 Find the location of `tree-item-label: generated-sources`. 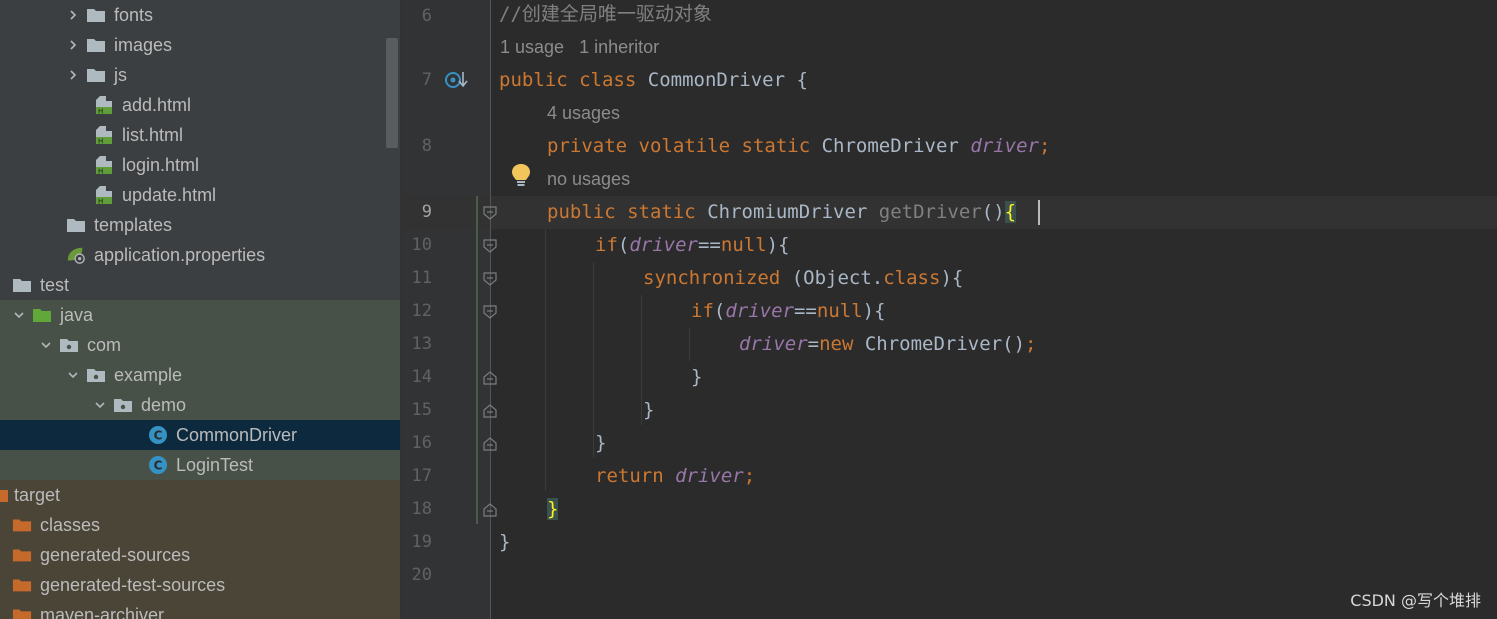

tree-item-label: generated-sources is located at coordinates (115, 554).